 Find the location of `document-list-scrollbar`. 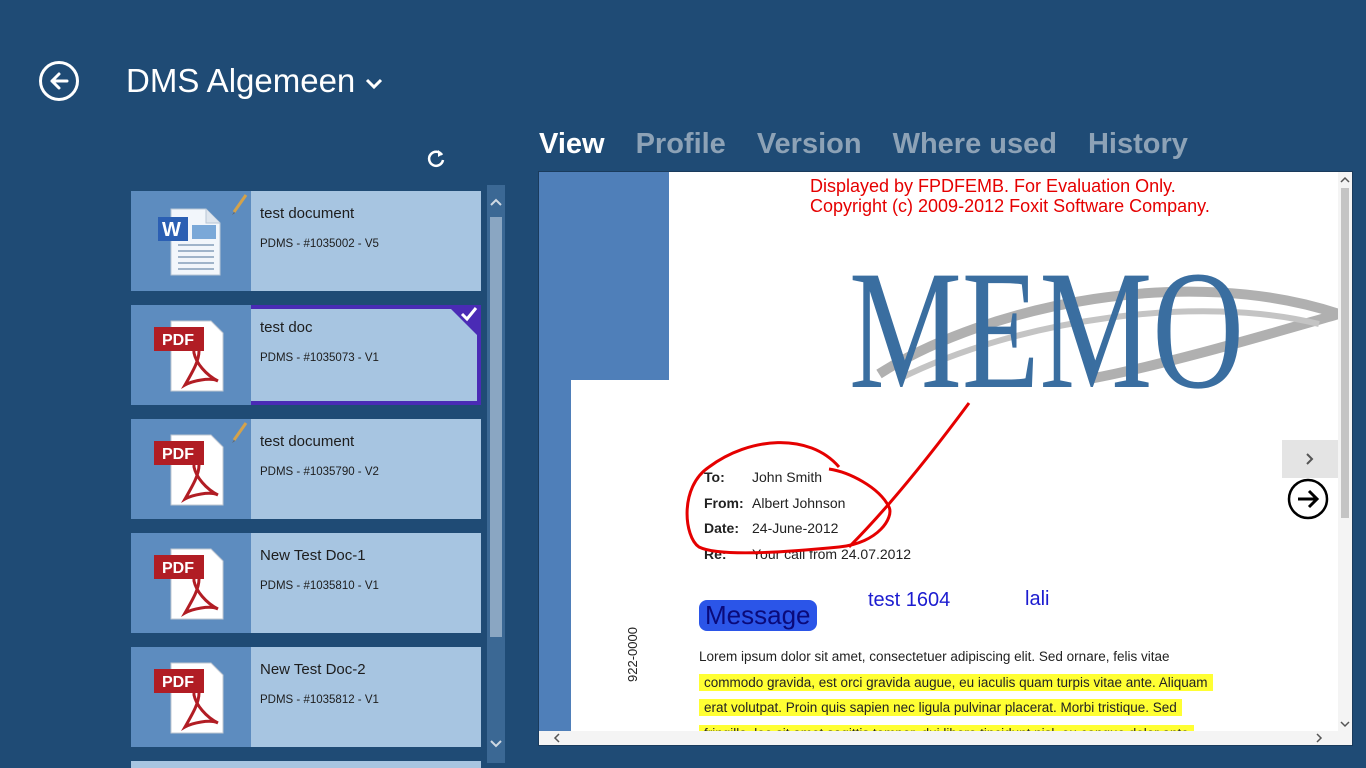

document-list-scrollbar is located at coordinates (496, 474).